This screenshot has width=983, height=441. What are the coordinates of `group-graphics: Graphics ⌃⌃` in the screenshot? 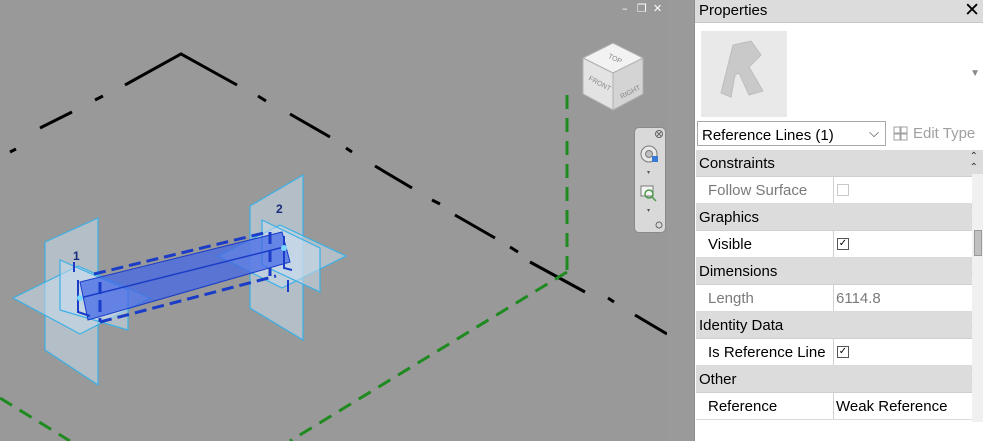 It's located at (839, 217).